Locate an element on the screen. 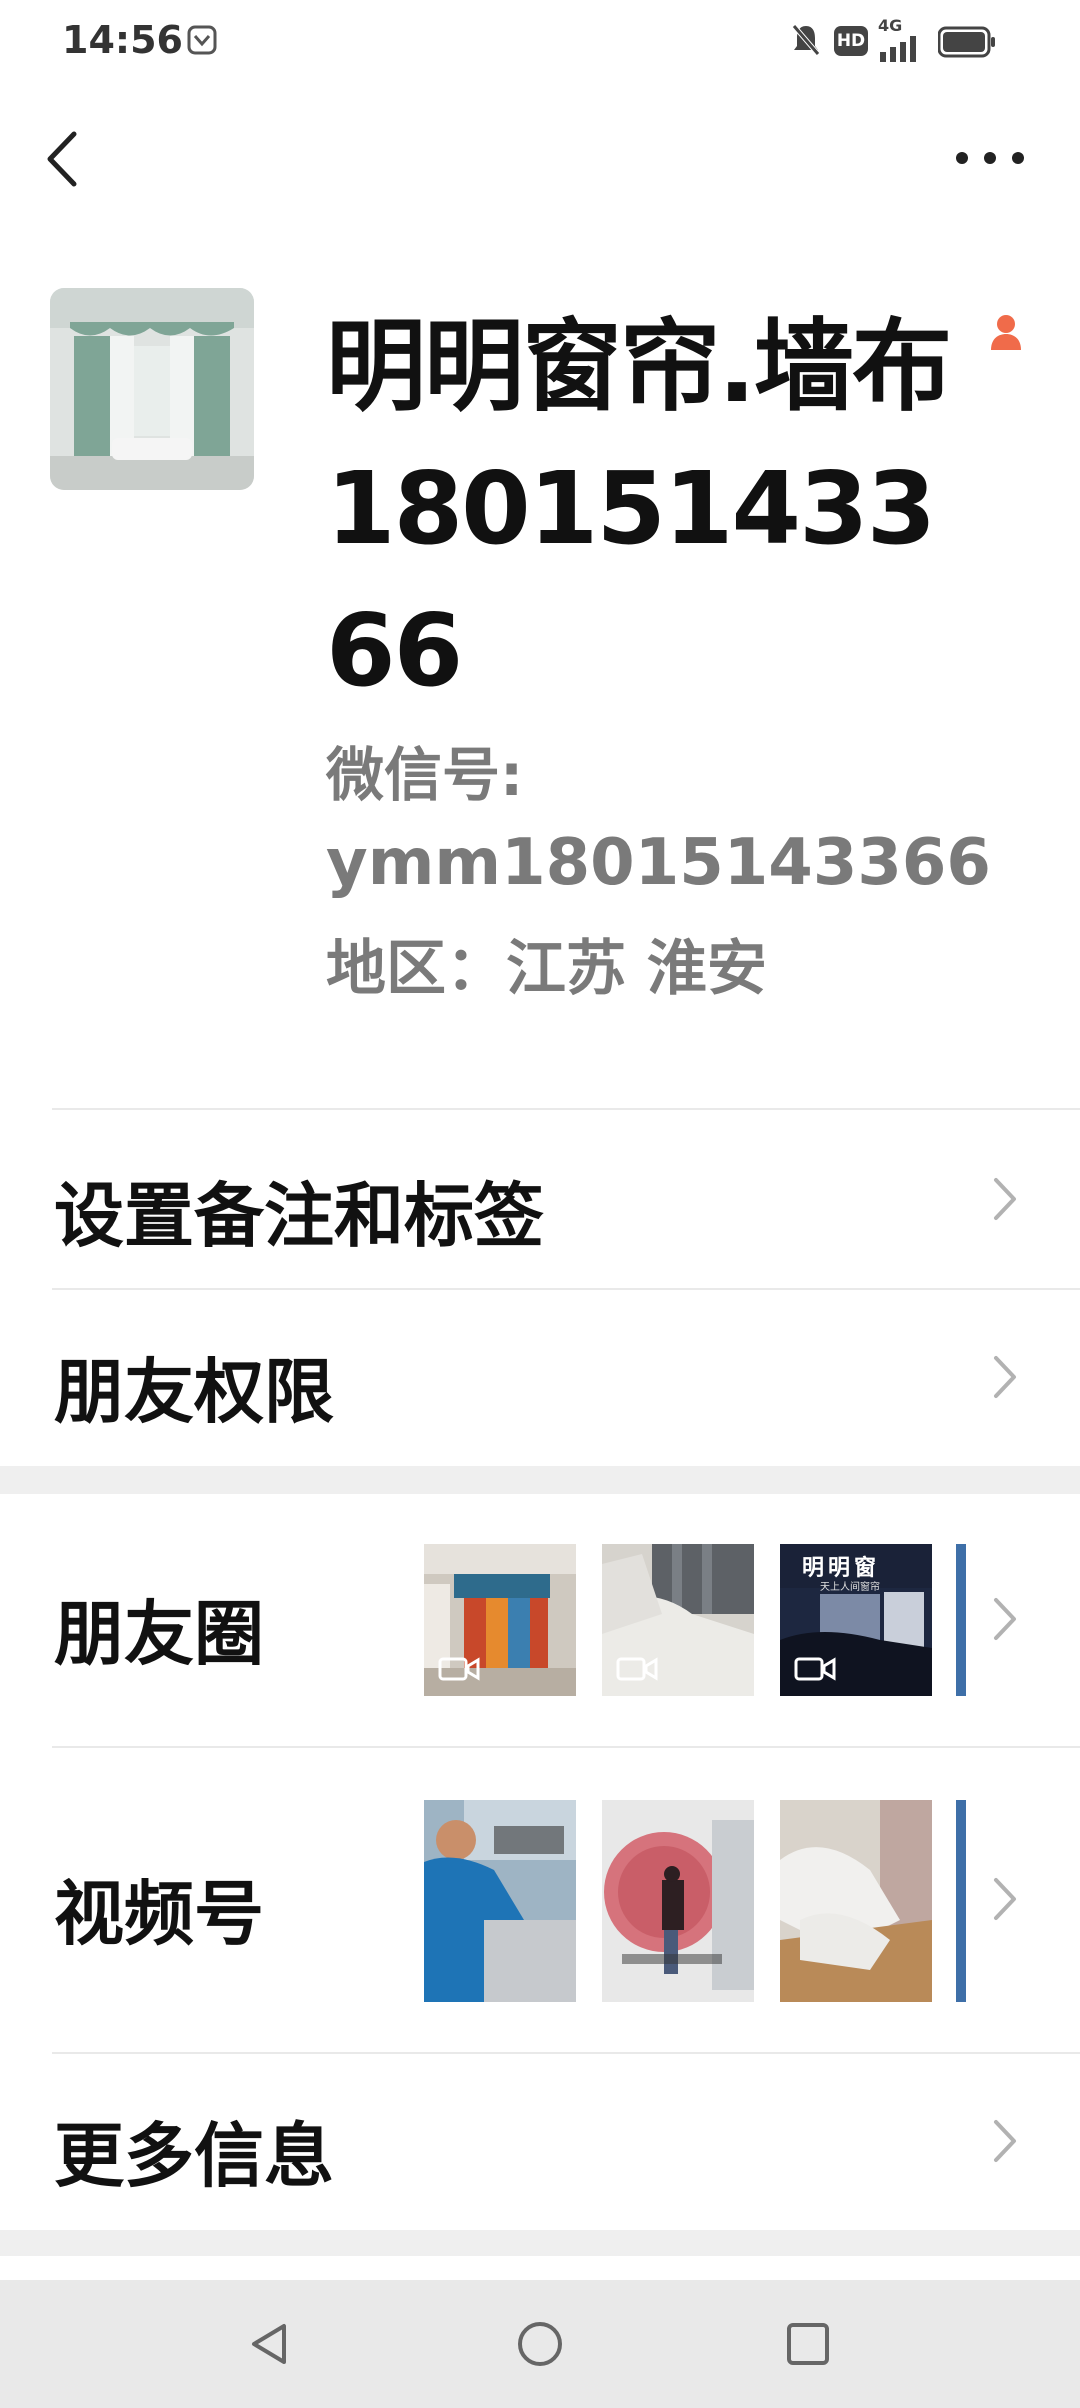 This screenshot has height=2408, width=1080. region-info: 地区：江苏 淮安 is located at coordinates (546, 969).